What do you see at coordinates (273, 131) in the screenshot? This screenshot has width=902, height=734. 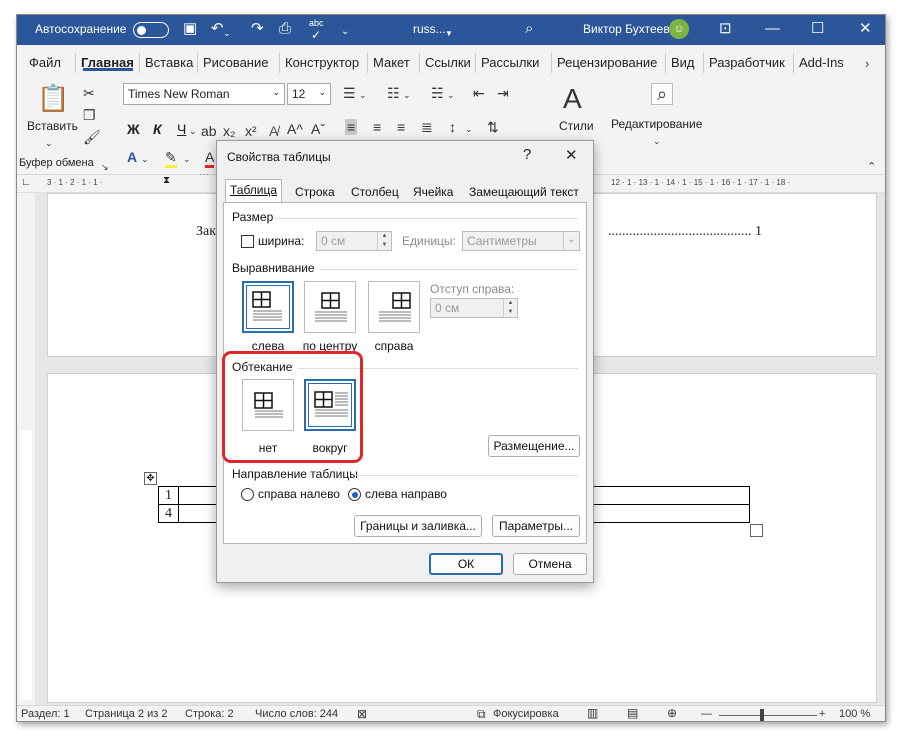 I see `clear-format-icon: A̸` at bounding box center [273, 131].